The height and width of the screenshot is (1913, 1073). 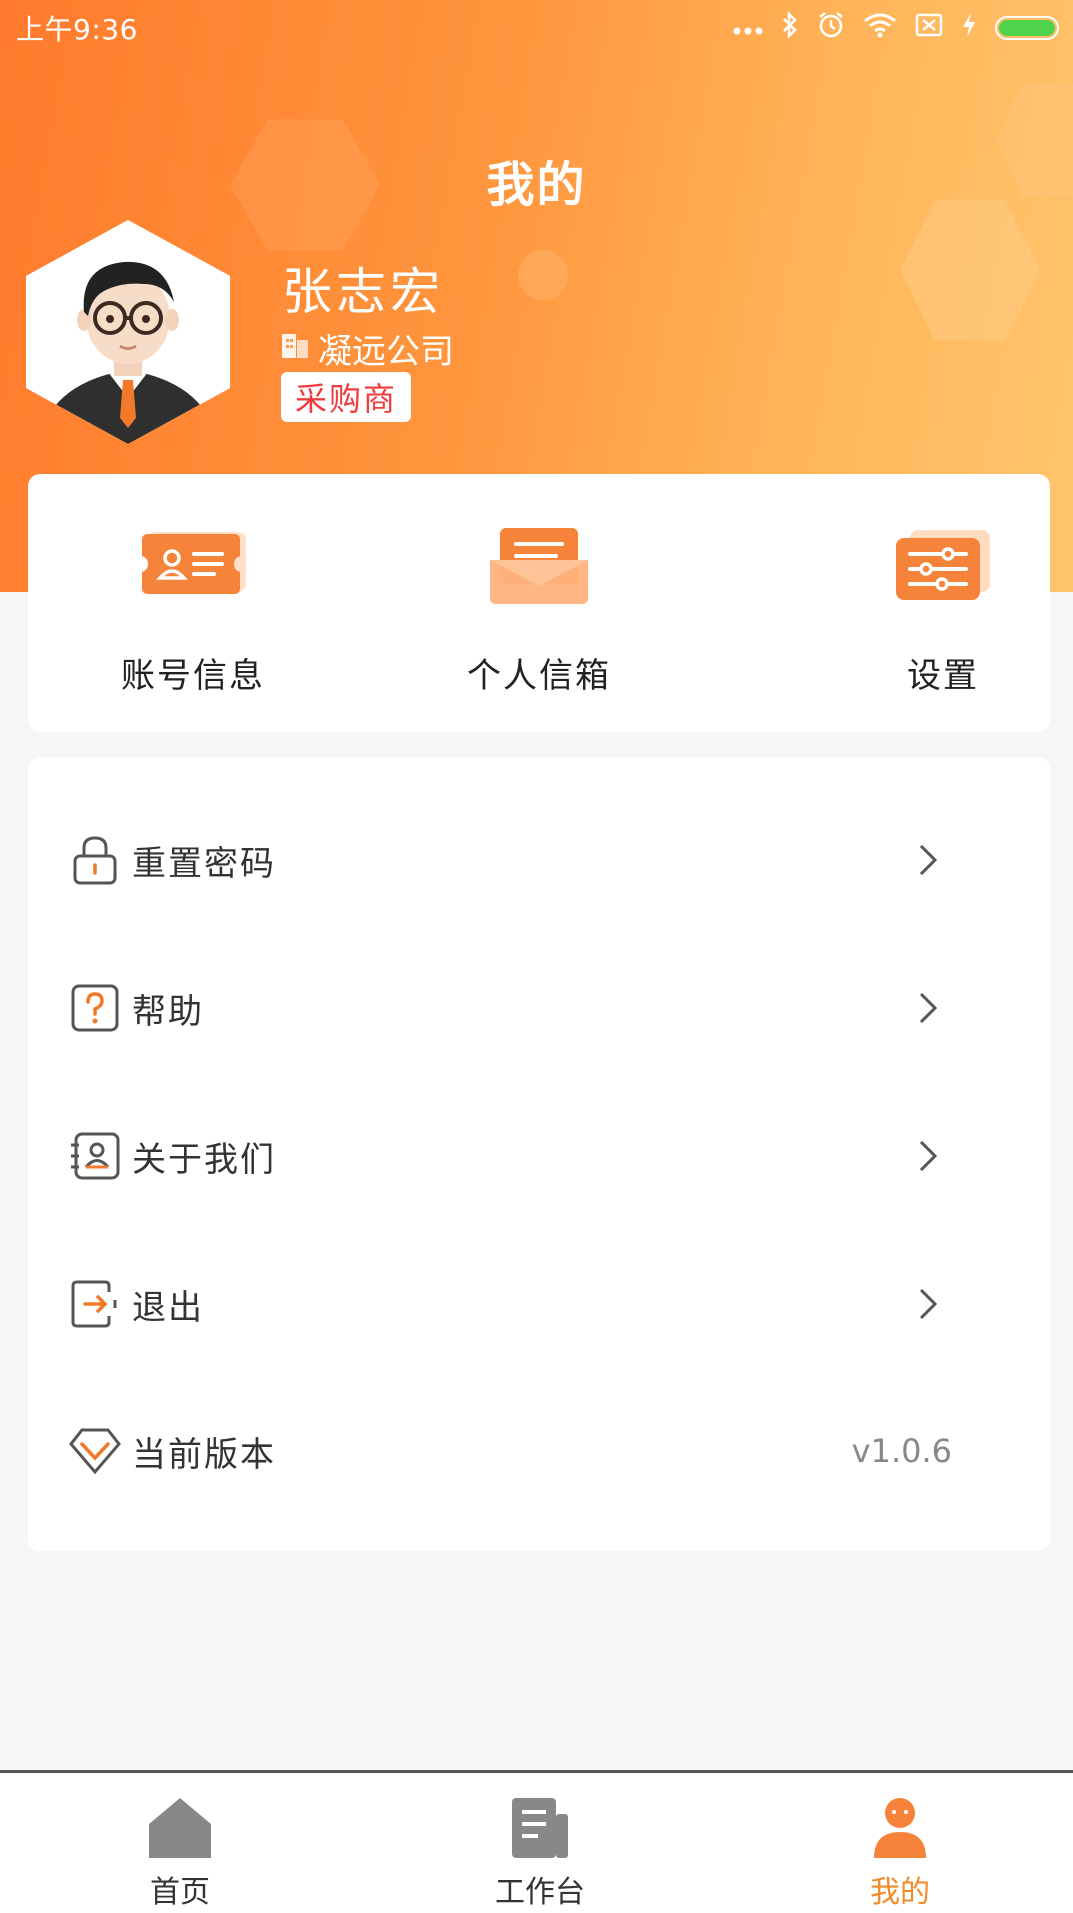 What do you see at coordinates (540, 1828) in the screenshot?
I see `workbench-icon` at bounding box center [540, 1828].